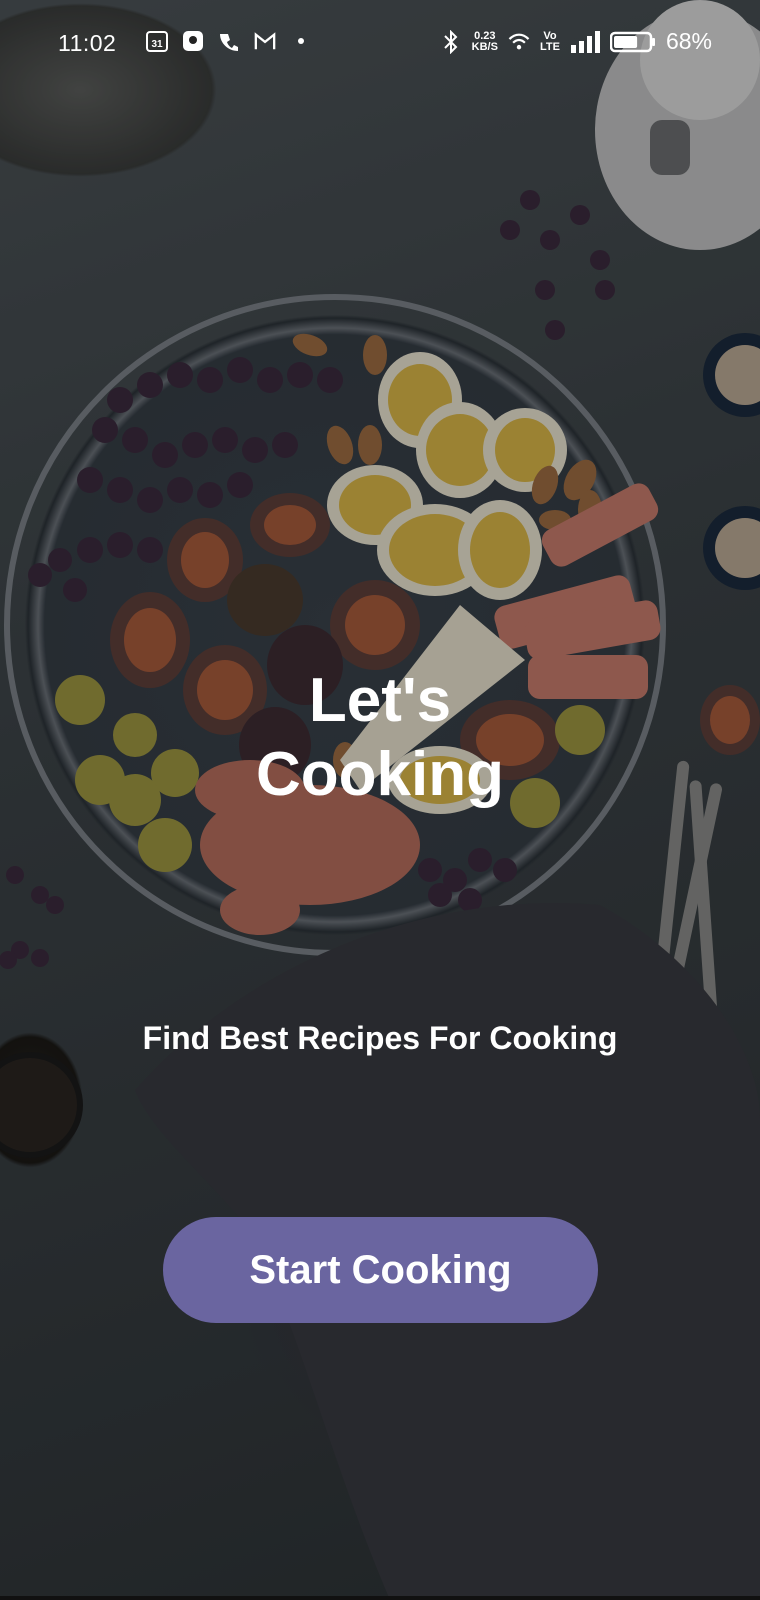 The width and height of the screenshot is (760, 1600). What do you see at coordinates (549, 41) in the screenshot?
I see `volte-label: Vo LTE` at bounding box center [549, 41].